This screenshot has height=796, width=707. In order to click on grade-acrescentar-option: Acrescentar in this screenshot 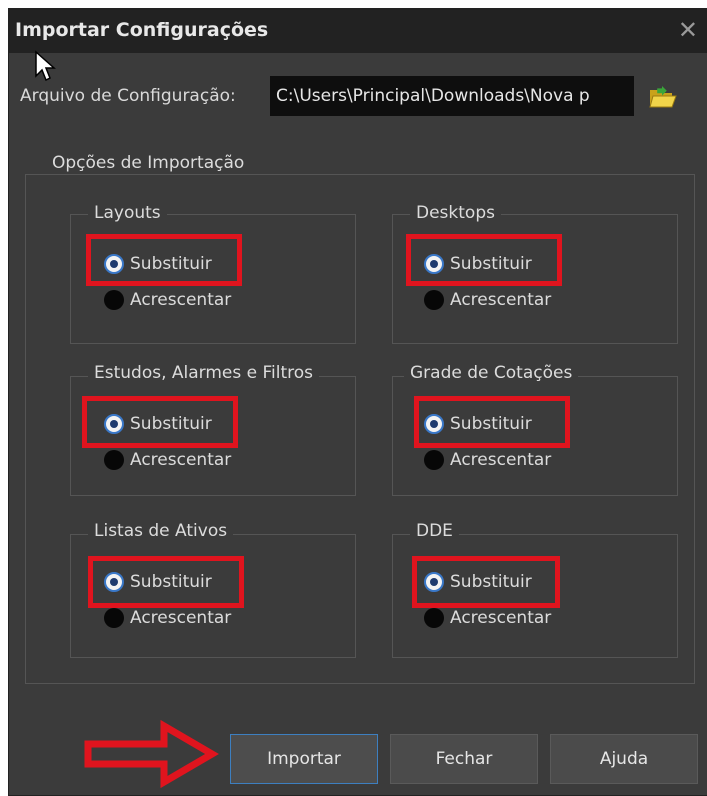, I will do `click(487, 460)`.